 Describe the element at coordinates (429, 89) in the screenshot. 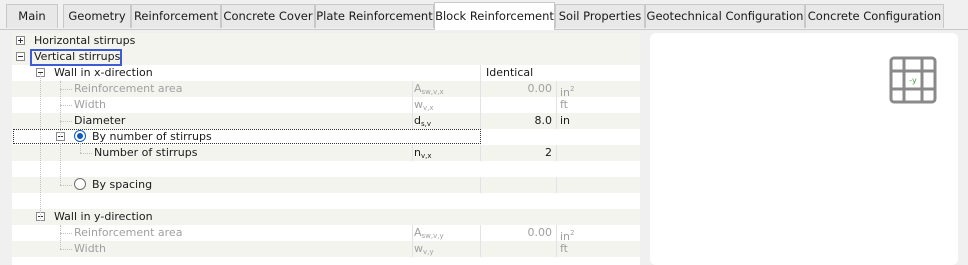

I see `reinforcement-area-x-symbol: Asw,v,x` at that location.